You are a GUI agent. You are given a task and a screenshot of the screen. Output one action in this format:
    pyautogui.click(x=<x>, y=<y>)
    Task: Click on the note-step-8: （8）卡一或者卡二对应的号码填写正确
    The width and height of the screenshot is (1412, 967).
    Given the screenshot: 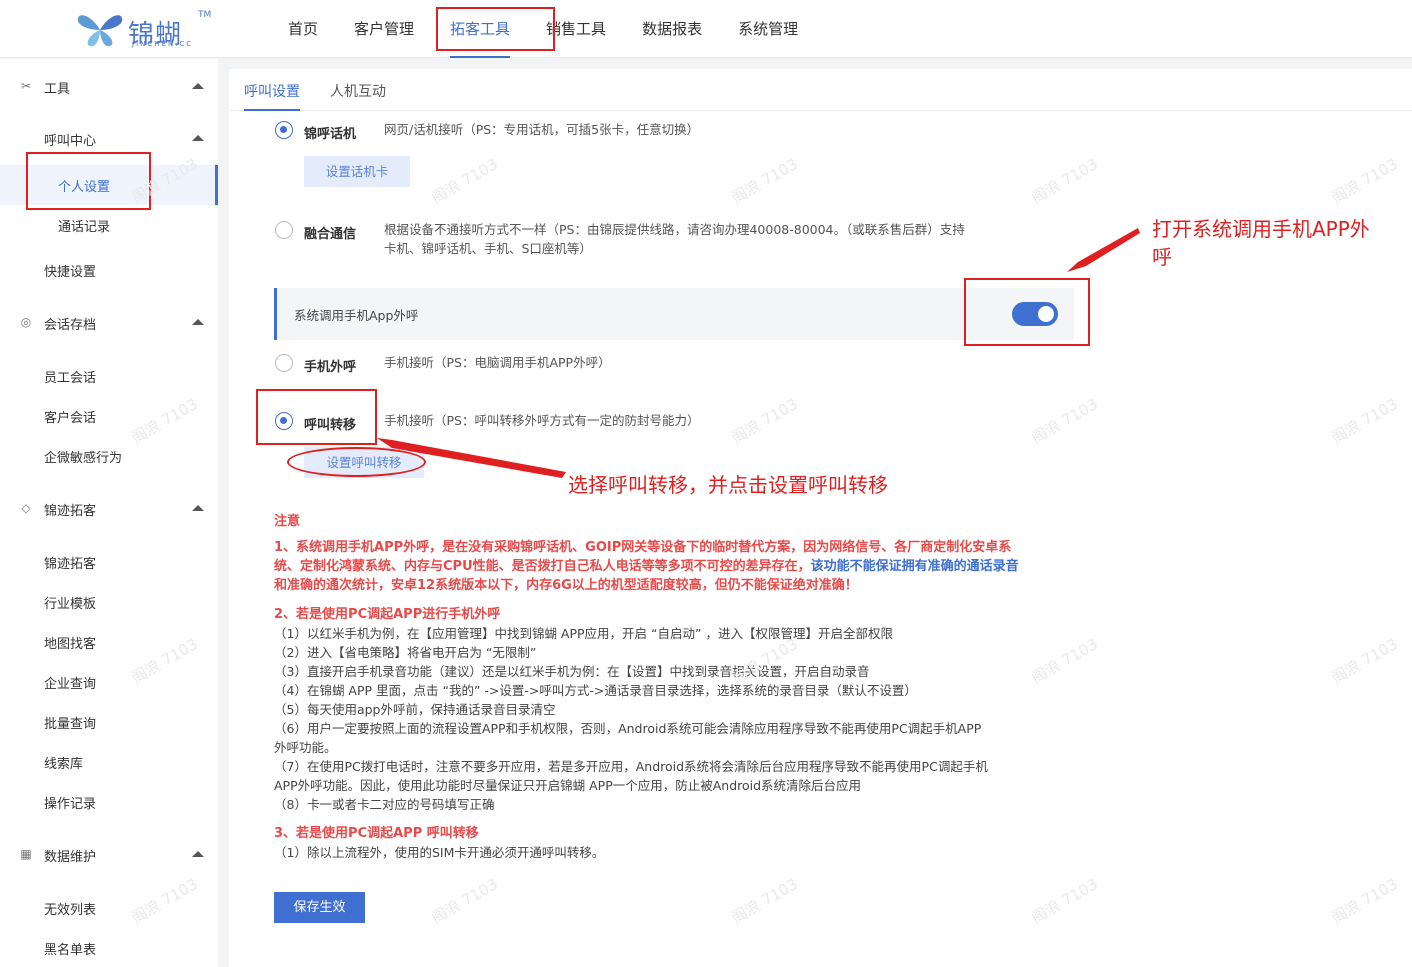 What is the action you would take?
    pyautogui.click(x=384, y=804)
    